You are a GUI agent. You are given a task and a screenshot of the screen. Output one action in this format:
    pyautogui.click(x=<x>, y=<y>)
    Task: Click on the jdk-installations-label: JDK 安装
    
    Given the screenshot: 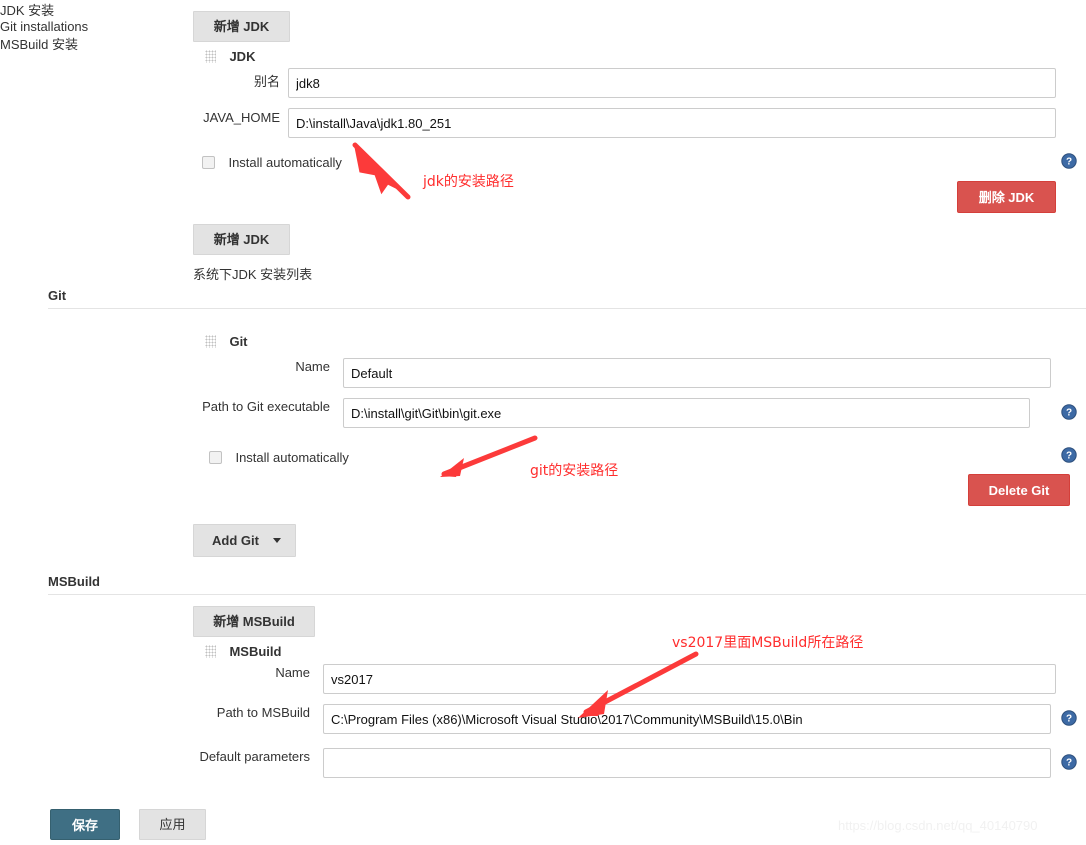 What is the action you would take?
    pyautogui.click(x=27, y=10)
    